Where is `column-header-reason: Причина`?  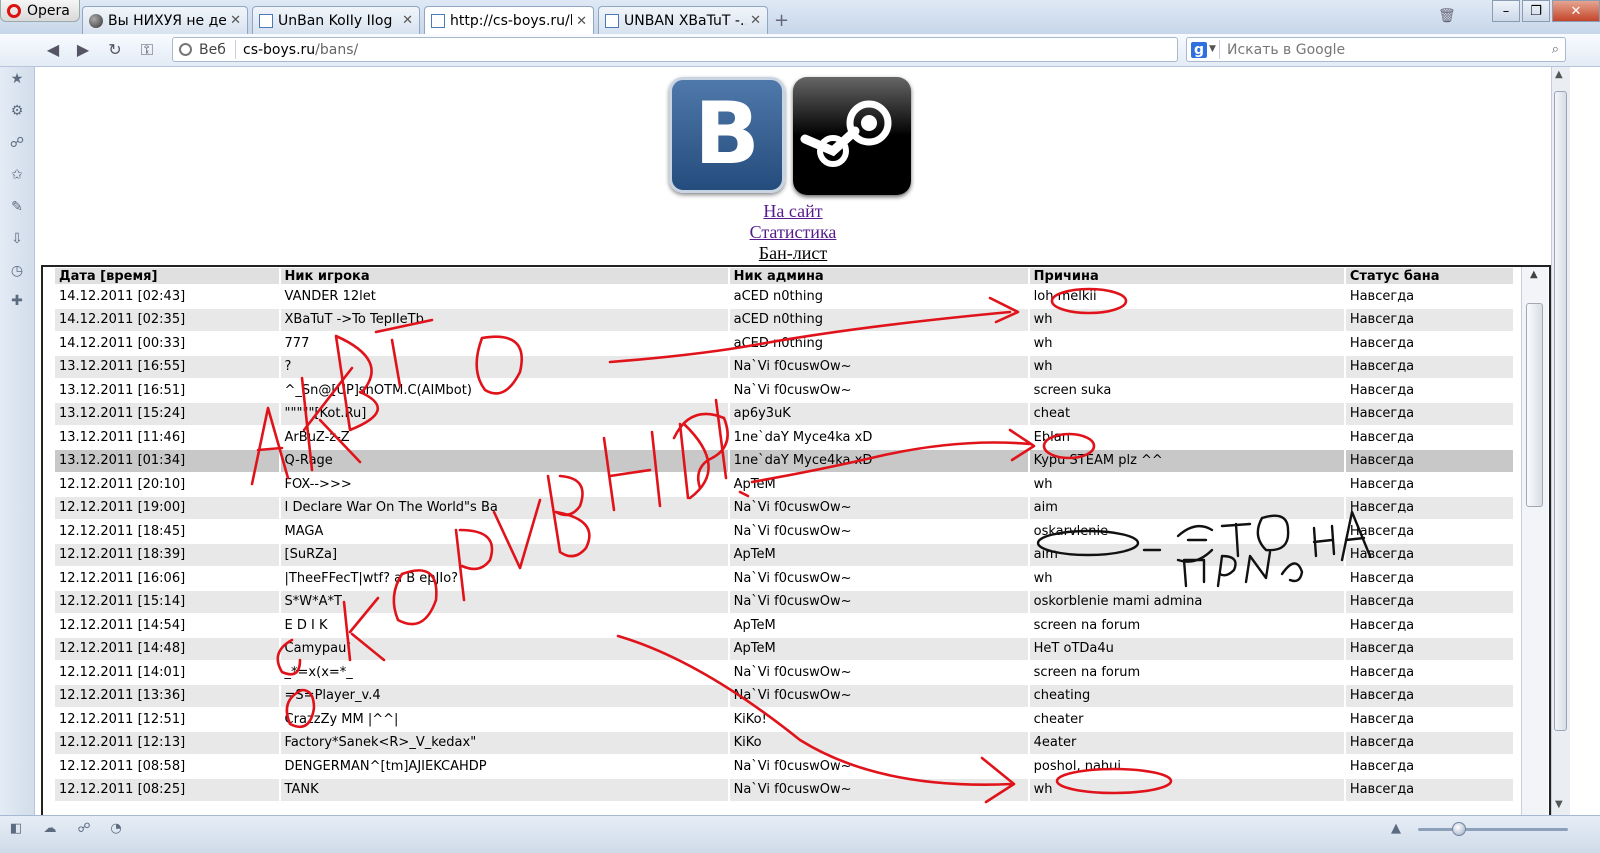
column-header-reason: Причина is located at coordinates (1186, 276).